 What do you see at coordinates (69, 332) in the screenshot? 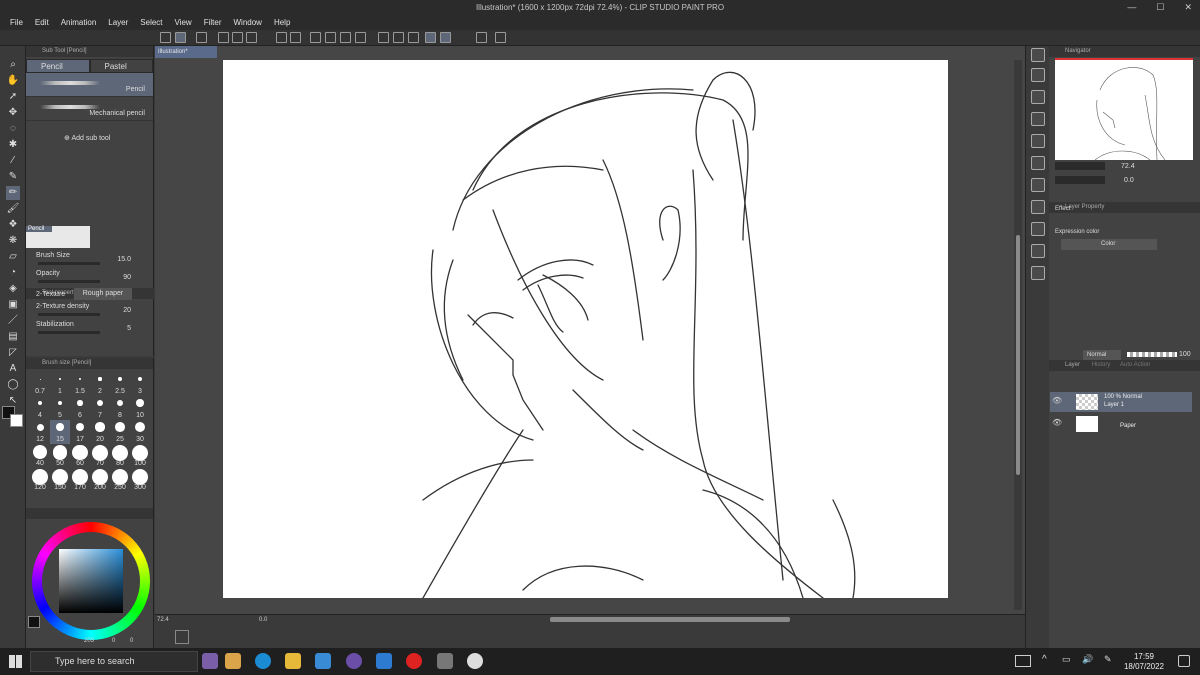
I see `stabilization-slider` at bounding box center [69, 332].